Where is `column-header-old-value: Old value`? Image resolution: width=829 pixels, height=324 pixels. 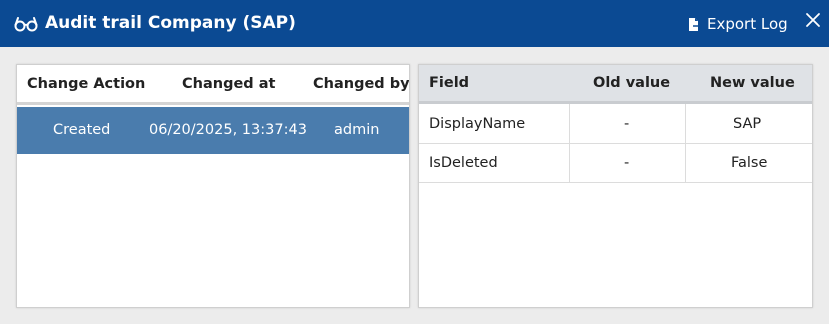 column-header-old-value: Old value is located at coordinates (631, 83).